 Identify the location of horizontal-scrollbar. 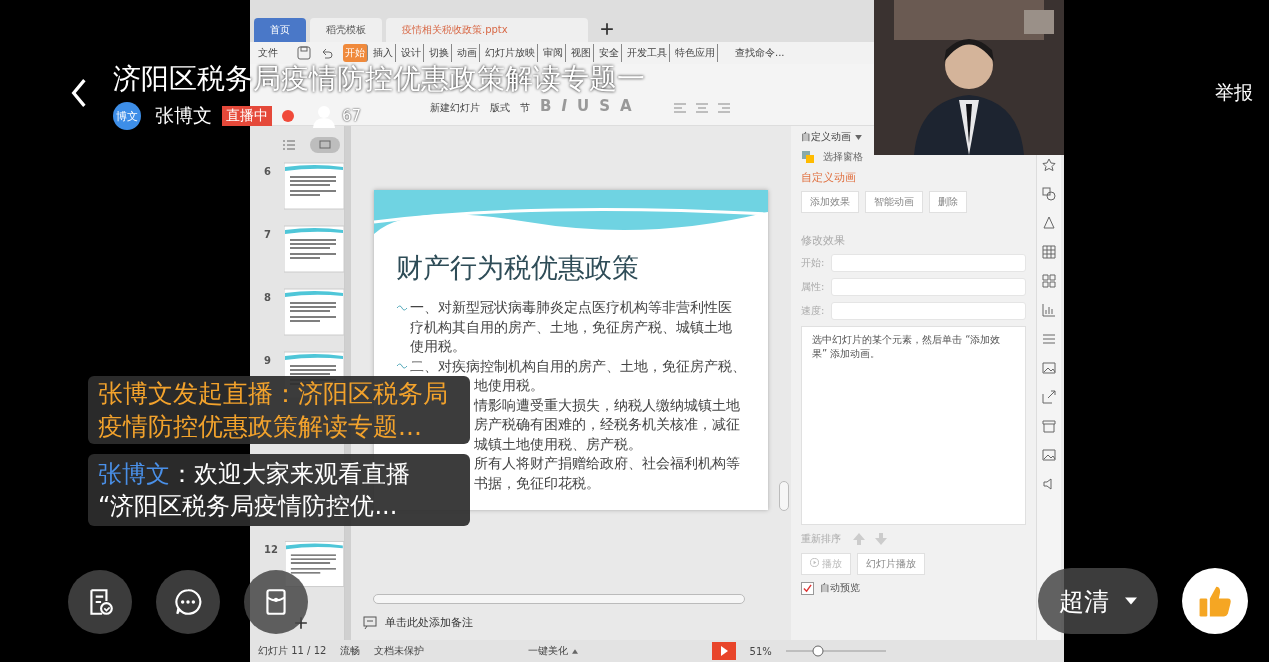
(559, 599).